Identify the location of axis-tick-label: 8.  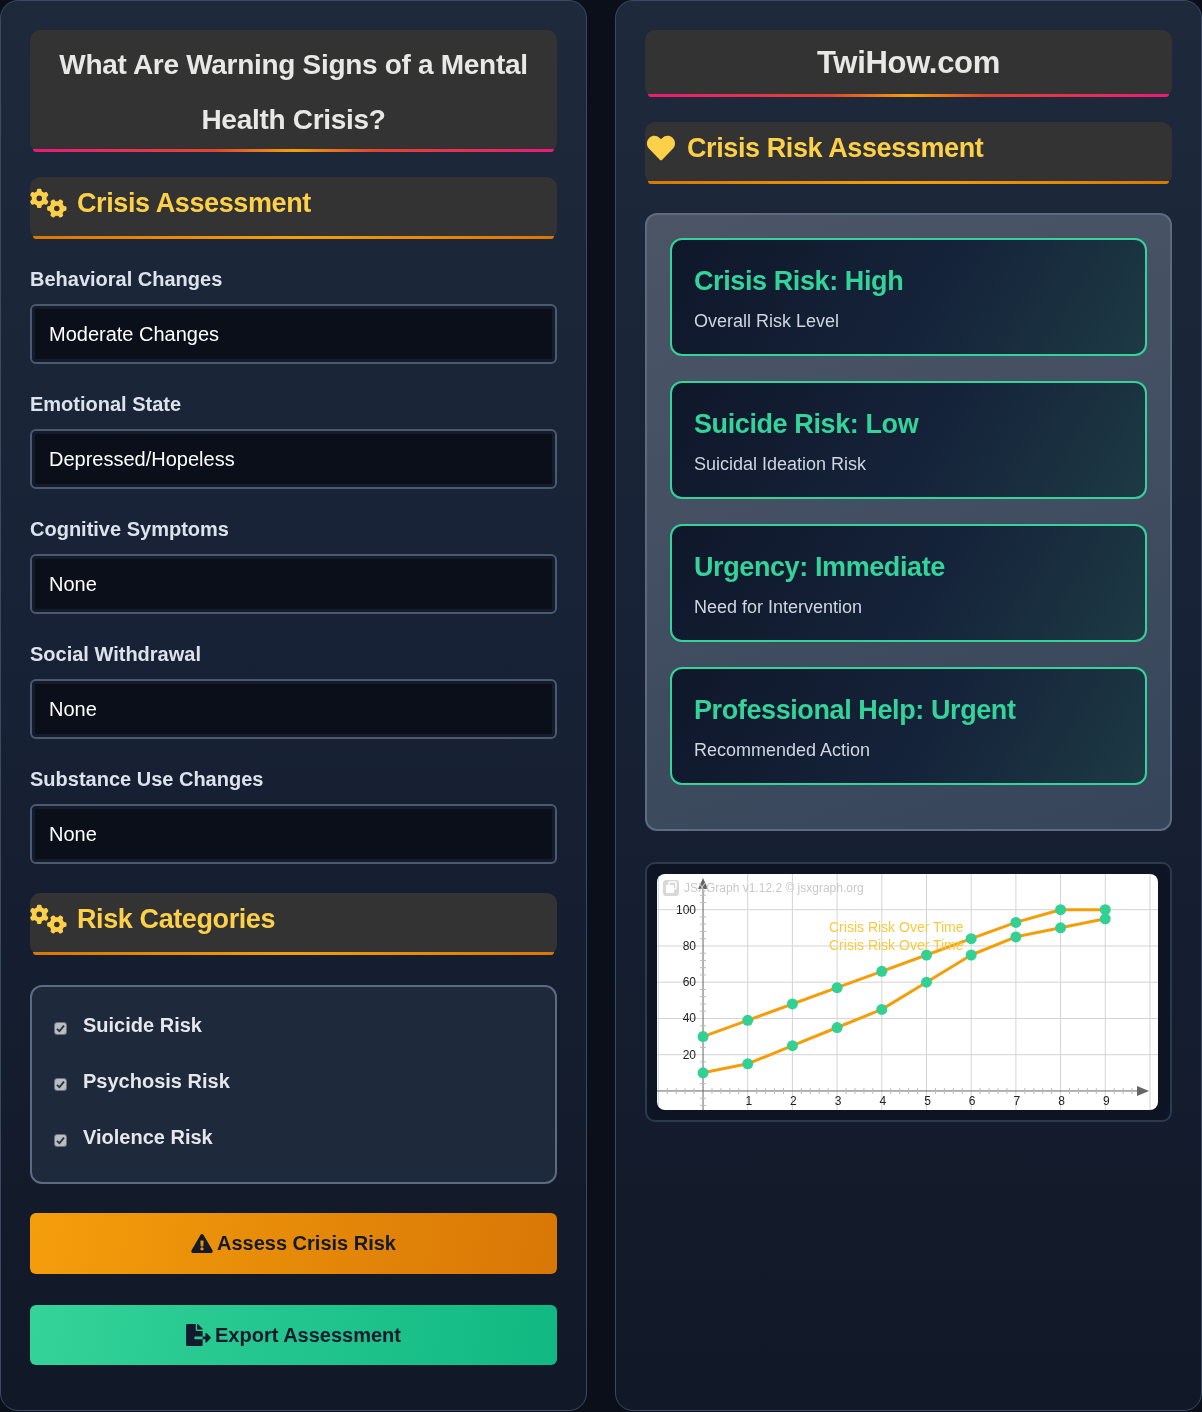
(1061, 1100).